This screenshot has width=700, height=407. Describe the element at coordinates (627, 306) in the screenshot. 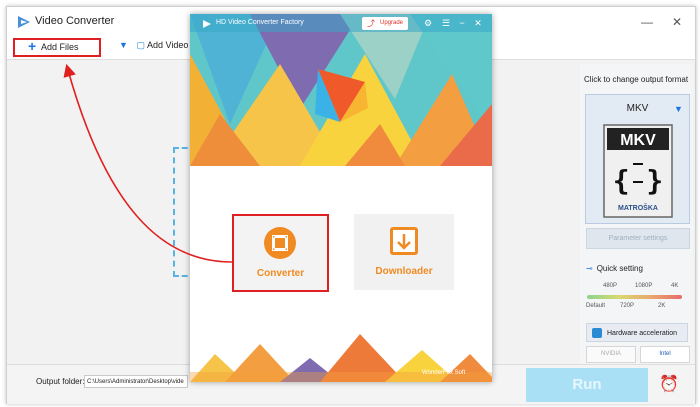

I see `quality-tick: 720P` at that location.